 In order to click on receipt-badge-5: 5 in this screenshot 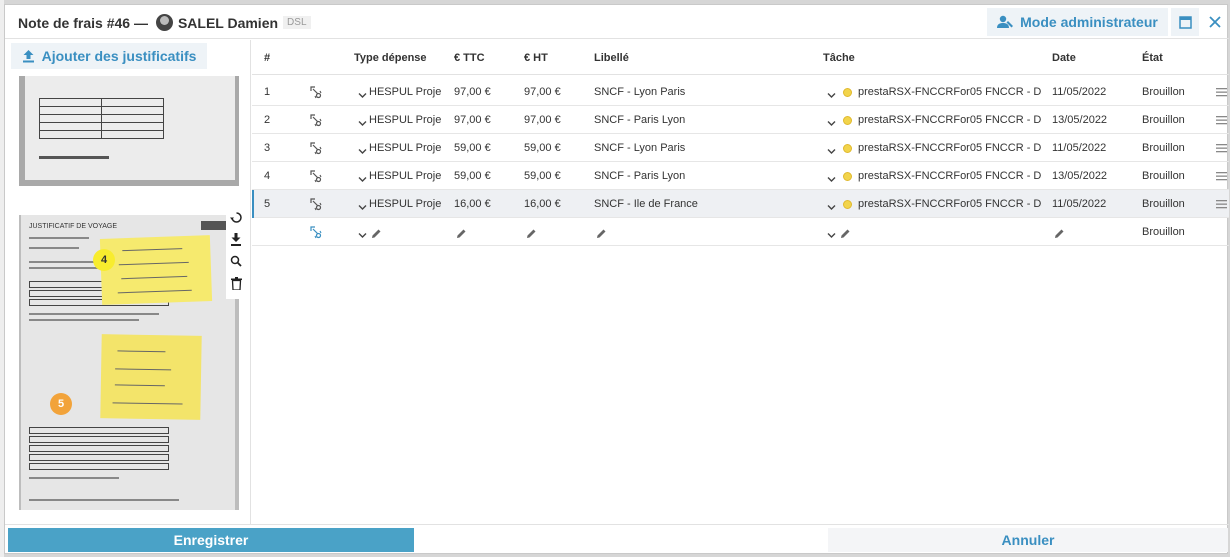, I will do `click(61, 404)`.